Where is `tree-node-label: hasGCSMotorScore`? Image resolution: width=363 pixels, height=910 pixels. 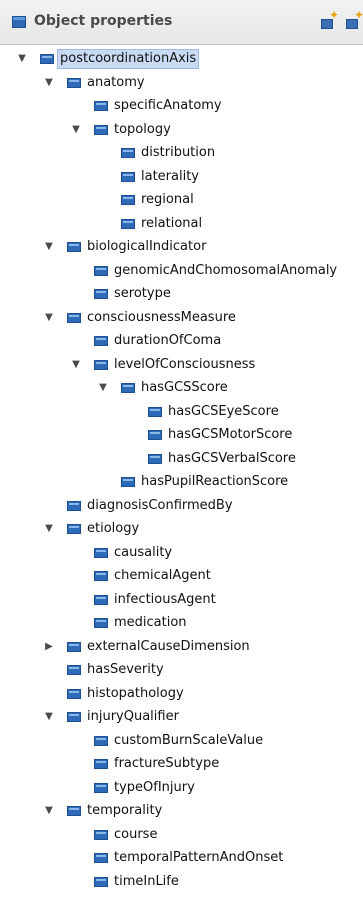 tree-node-label: hasGCSMotorScore is located at coordinates (230, 435).